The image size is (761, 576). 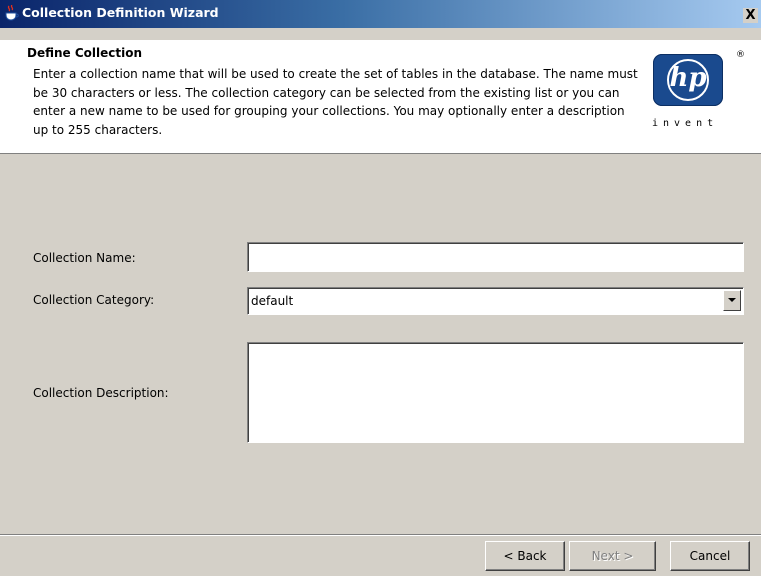 I want to click on window-title: Collection Definition Wizard, so click(x=120, y=12).